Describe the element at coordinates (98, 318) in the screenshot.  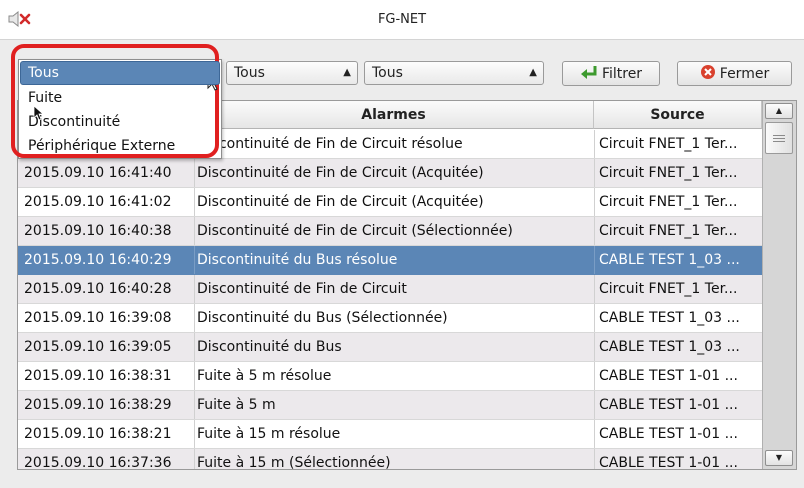
I see `date-cell: 2015.09.10 16:39:08` at that location.